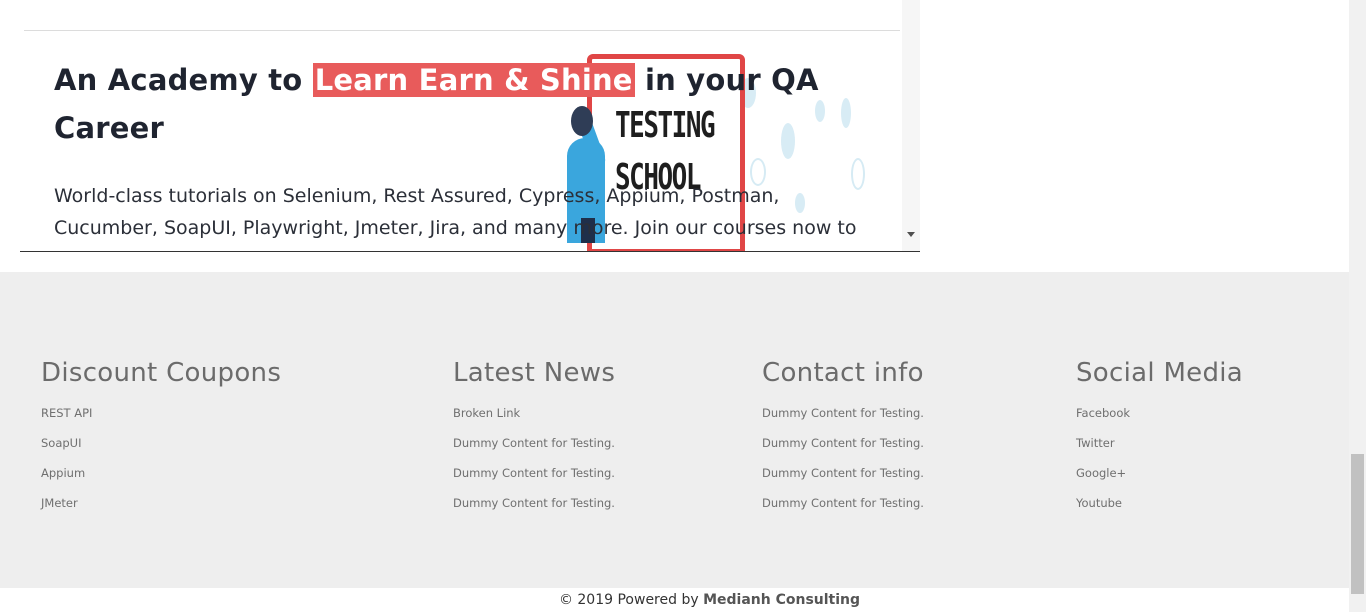  What do you see at coordinates (843, 373) in the screenshot?
I see `footer-heading: Contact info` at bounding box center [843, 373].